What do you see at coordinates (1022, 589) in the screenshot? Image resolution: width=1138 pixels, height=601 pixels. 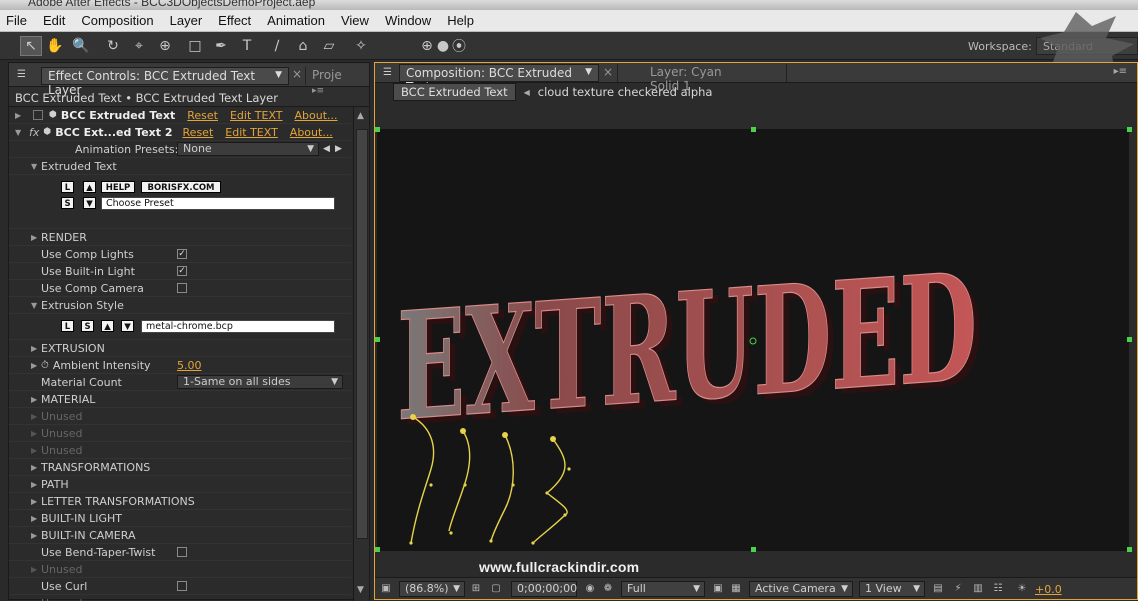 I see `exposure-reset-icon: ☀` at bounding box center [1022, 589].